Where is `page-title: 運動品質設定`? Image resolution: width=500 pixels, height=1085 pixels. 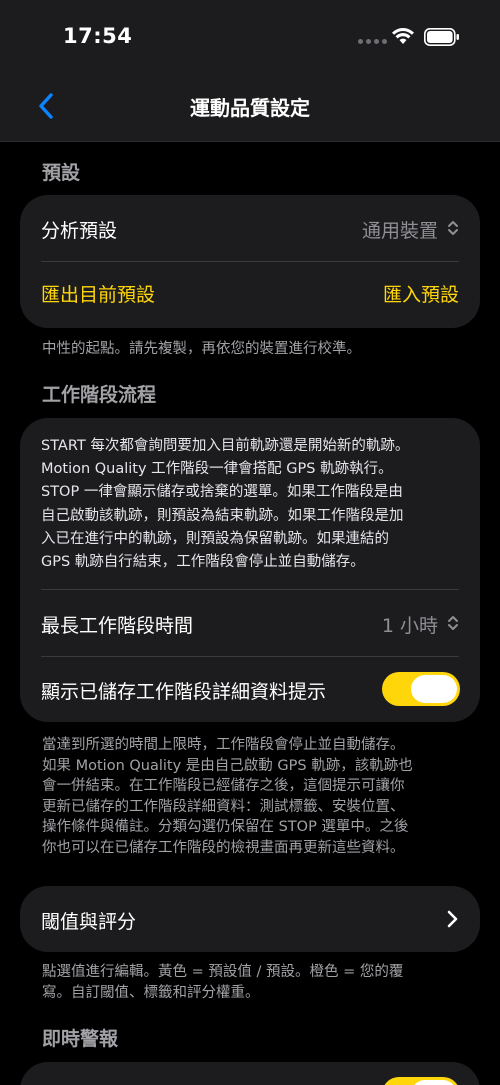 page-title: 運動品質設定 is located at coordinates (250, 108).